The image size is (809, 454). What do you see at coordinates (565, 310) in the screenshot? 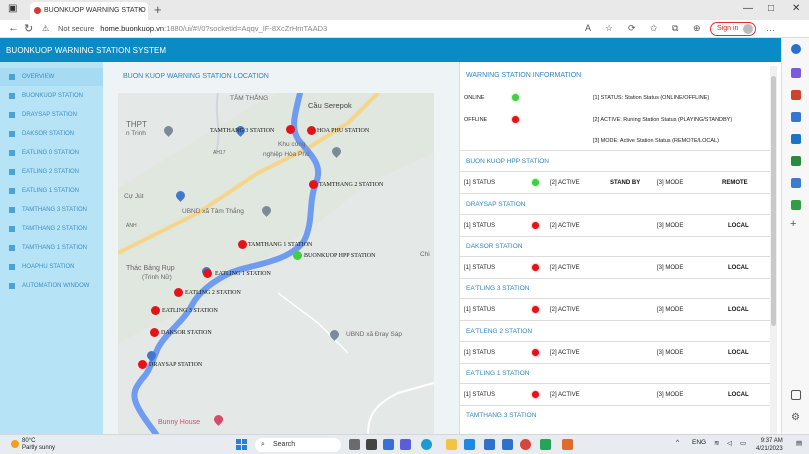
I see `active-label: [2] ACTIVE` at bounding box center [565, 310].